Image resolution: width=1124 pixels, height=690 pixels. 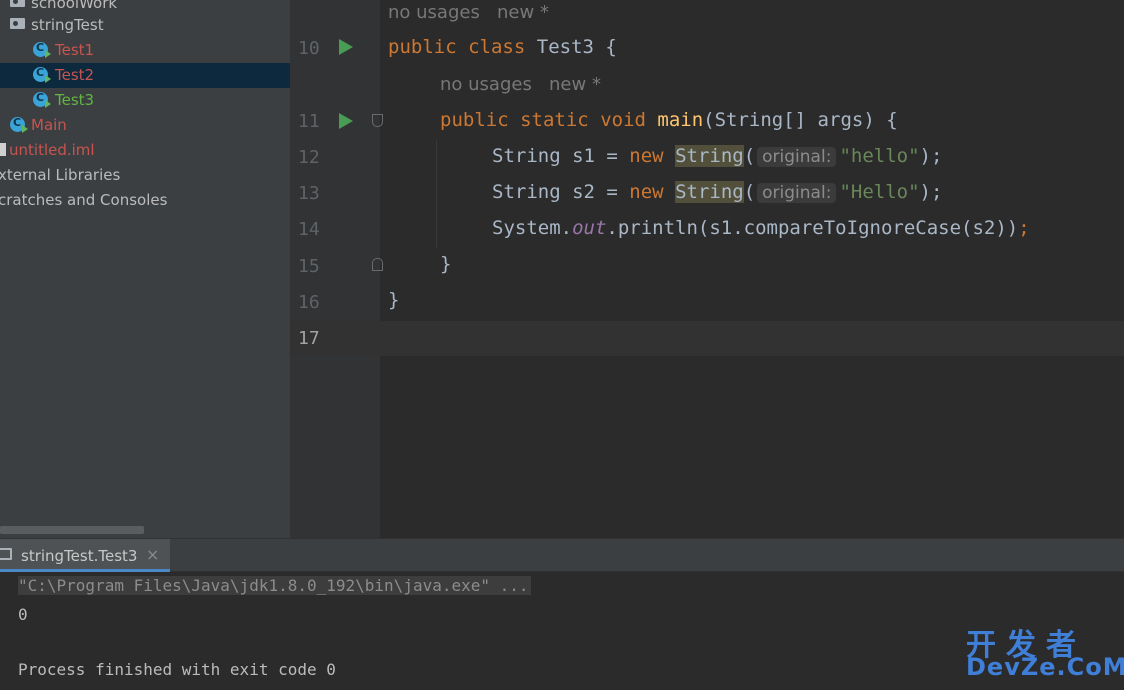 I want to click on fold-end-icon, so click(x=377, y=264).